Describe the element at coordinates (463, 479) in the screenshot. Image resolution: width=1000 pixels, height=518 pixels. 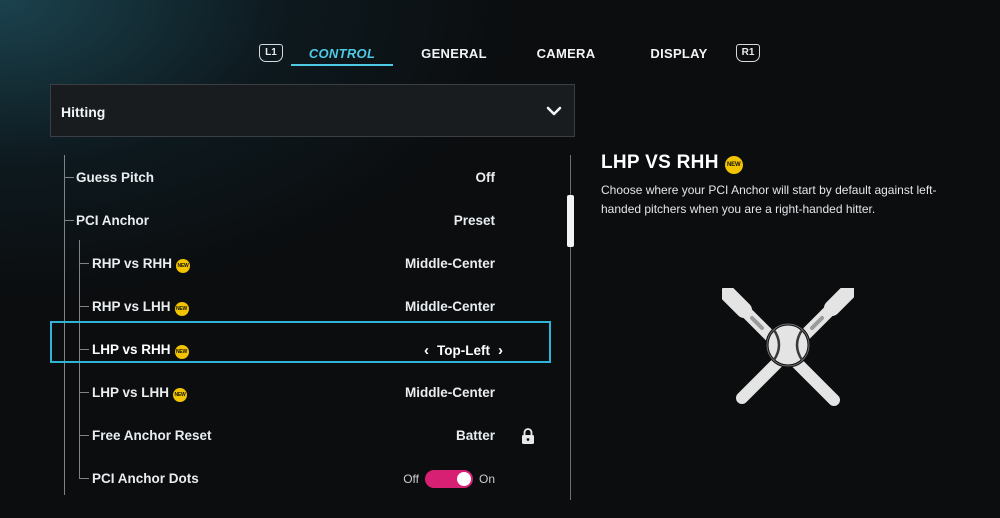
I see `toggle-knob` at that location.